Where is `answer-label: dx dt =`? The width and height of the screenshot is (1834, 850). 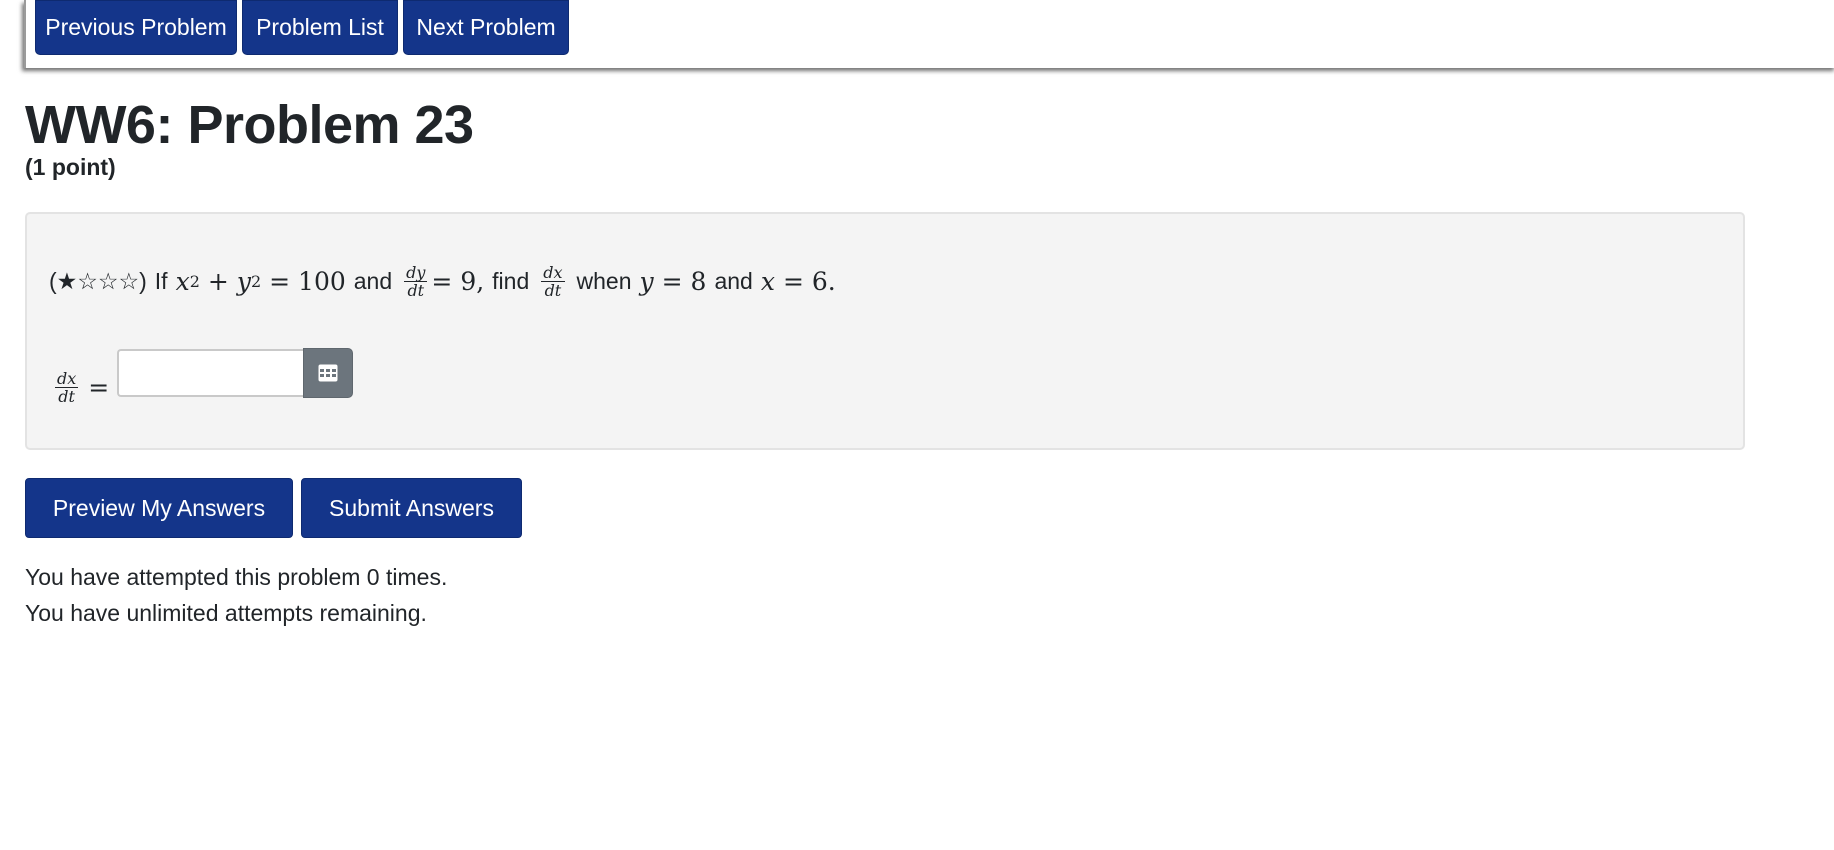 answer-label: dx dt = is located at coordinates (80, 387).